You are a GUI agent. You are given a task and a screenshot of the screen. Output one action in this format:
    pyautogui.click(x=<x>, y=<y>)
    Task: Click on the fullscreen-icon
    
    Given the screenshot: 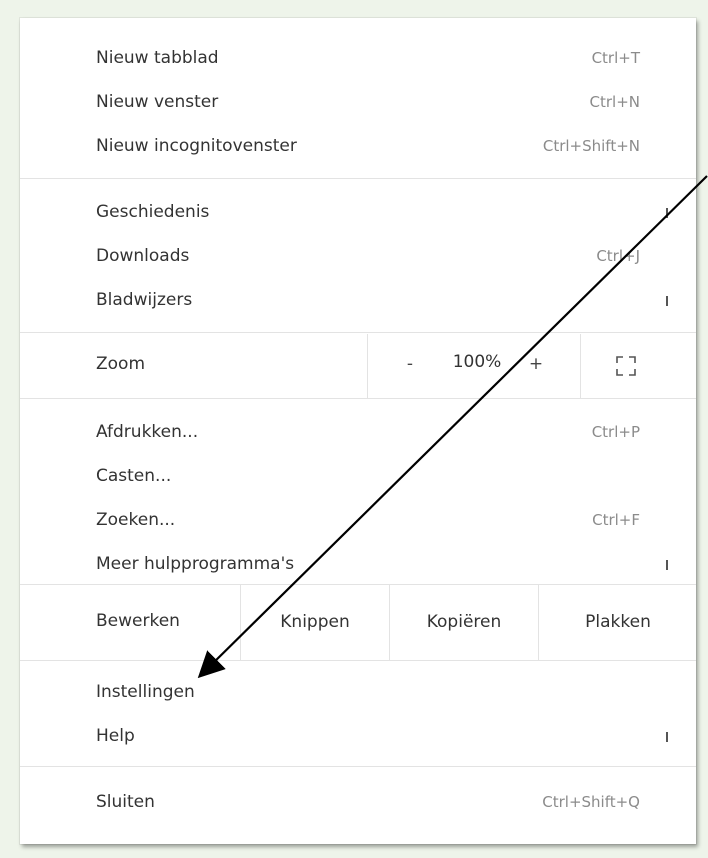 What is the action you would take?
    pyautogui.click(x=626, y=366)
    